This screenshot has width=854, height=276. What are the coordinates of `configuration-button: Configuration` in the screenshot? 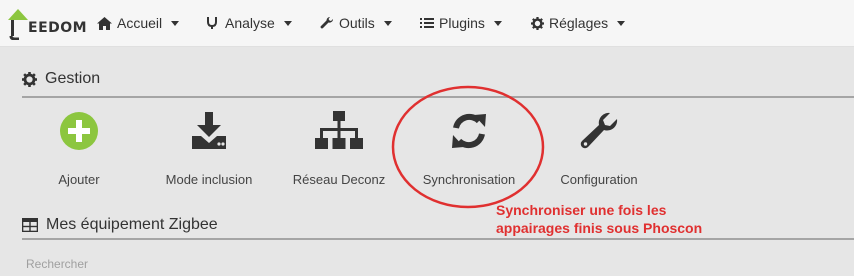 It's located at (599, 150).